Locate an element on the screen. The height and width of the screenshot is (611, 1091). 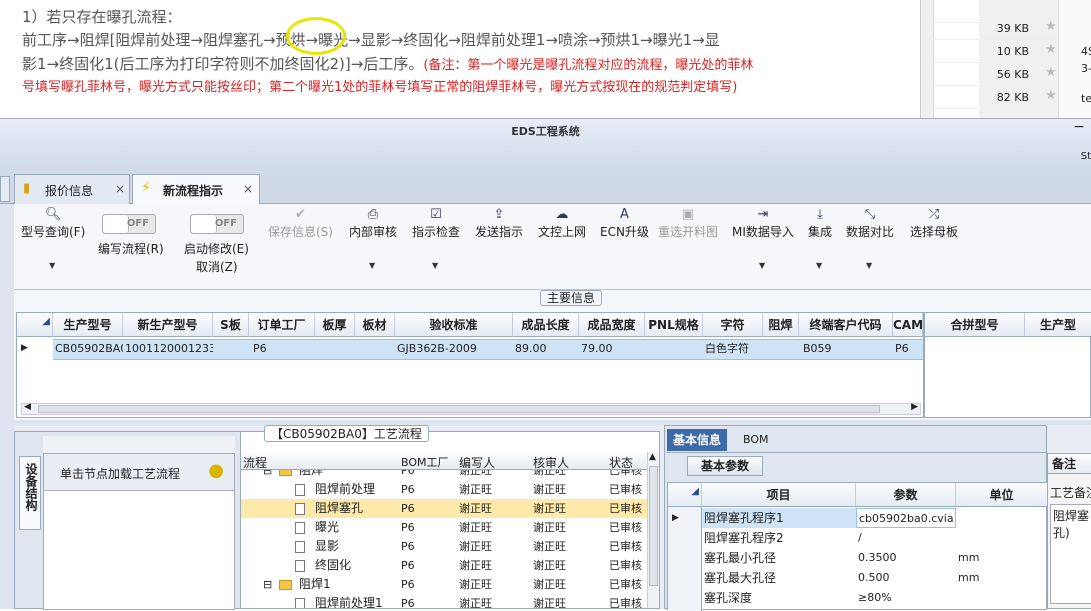
param-unit is located at coordinates (1002, 518).